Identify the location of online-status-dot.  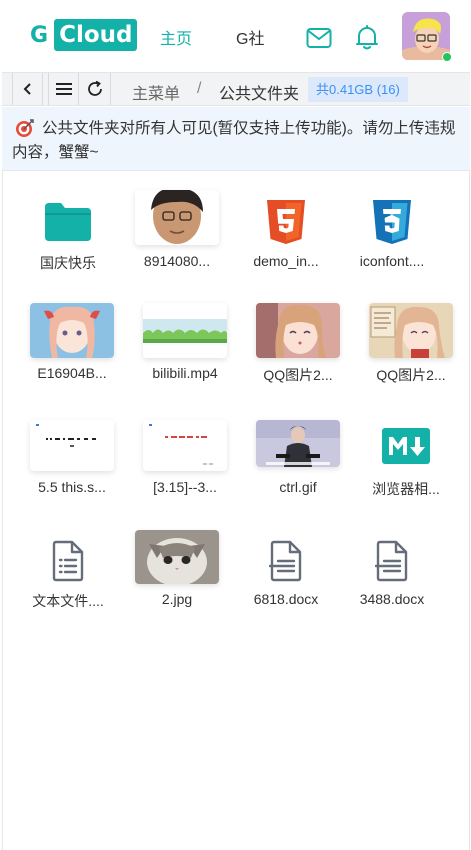
(447, 57).